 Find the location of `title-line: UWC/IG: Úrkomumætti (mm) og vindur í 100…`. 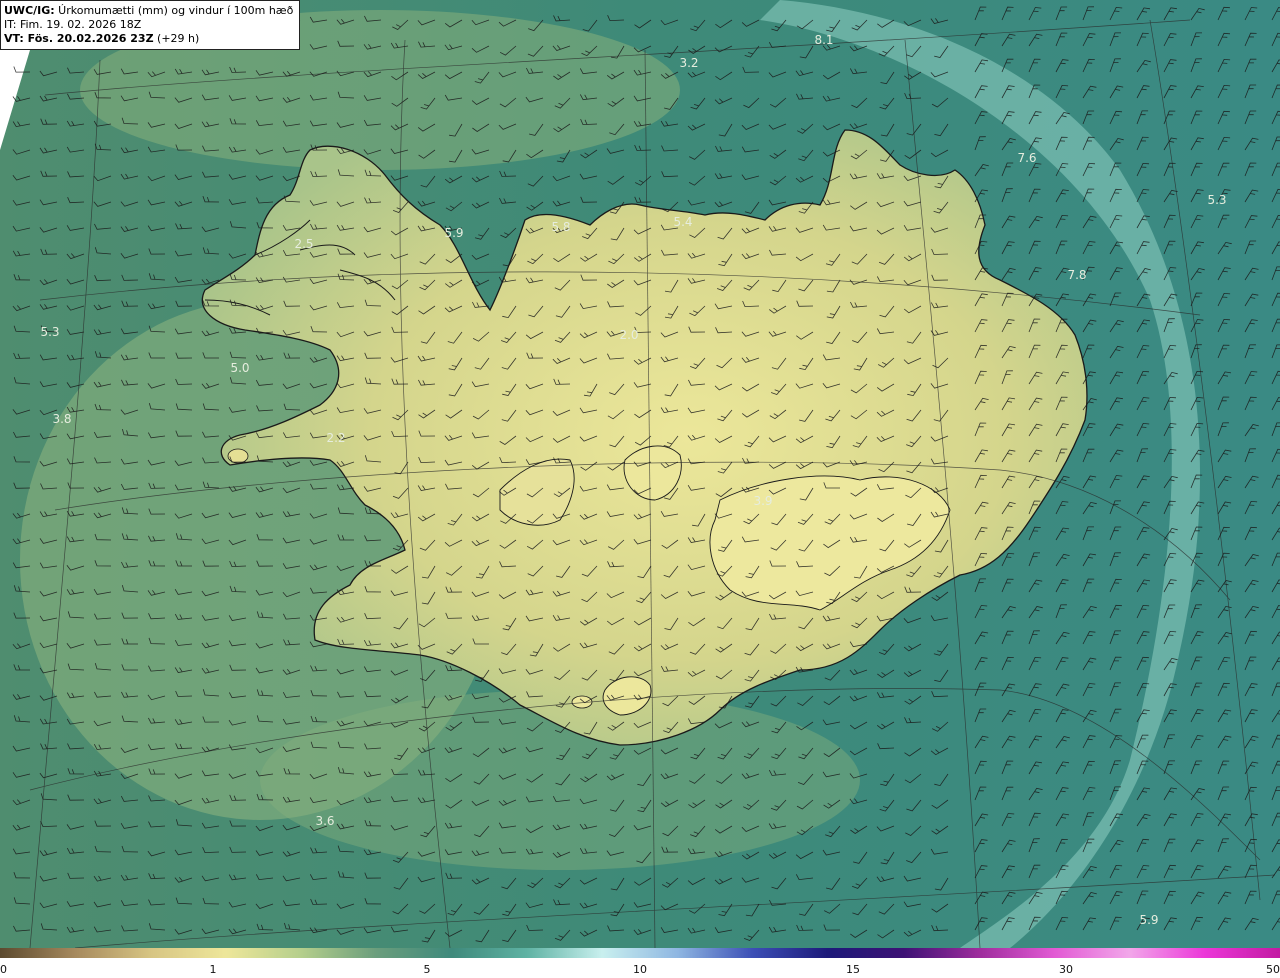

title-line: UWC/IG: Úrkomumætti (mm) og vindur í 100… is located at coordinates (148, 11).